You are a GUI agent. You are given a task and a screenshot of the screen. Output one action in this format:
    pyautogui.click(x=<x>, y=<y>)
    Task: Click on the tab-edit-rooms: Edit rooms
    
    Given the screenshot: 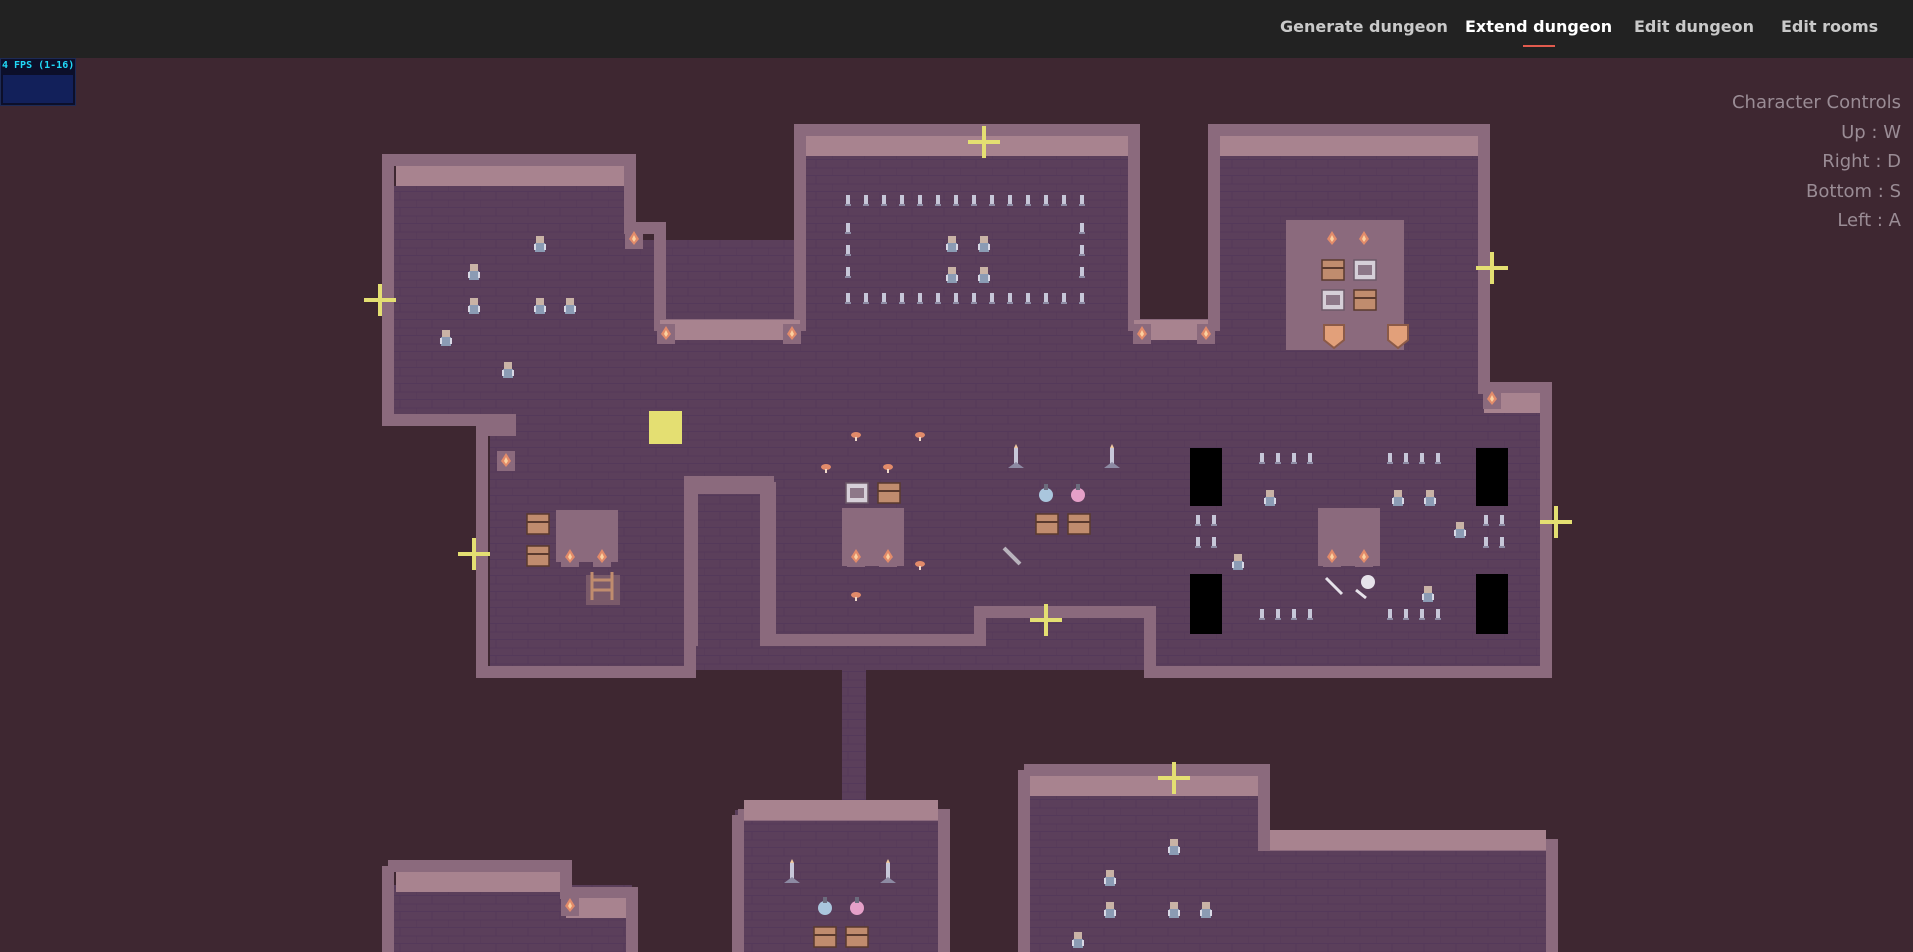 What is the action you would take?
    pyautogui.click(x=1829, y=29)
    